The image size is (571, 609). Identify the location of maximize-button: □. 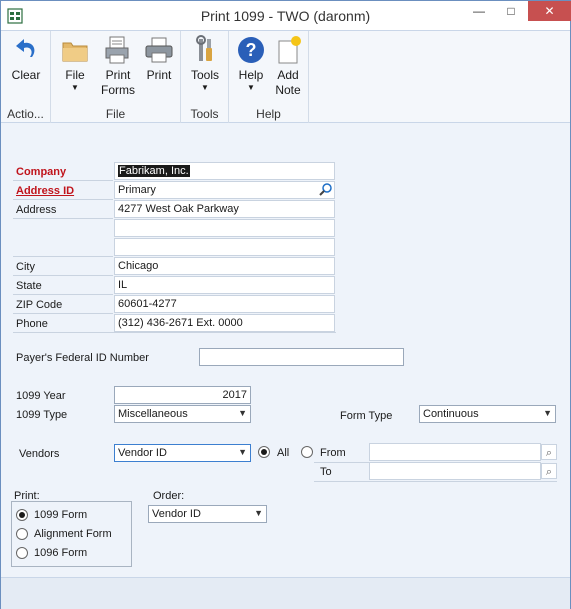
(511, 11).